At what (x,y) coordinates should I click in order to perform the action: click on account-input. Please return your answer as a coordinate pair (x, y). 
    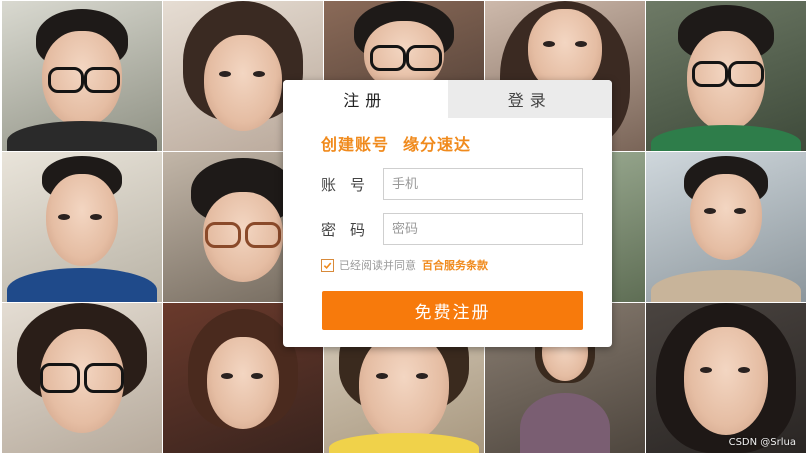
    Looking at the image, I should click on (483, 184).